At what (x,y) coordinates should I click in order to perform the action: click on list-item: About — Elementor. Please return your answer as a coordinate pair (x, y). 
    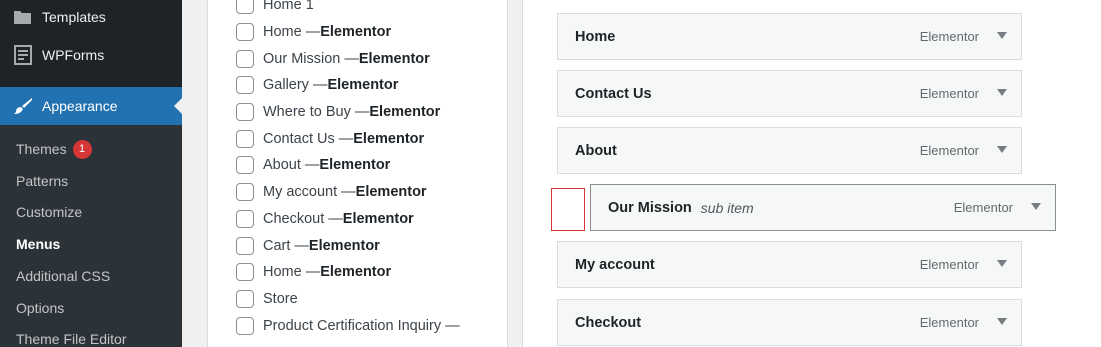
    Looking at the image, I should click on (313, 165).